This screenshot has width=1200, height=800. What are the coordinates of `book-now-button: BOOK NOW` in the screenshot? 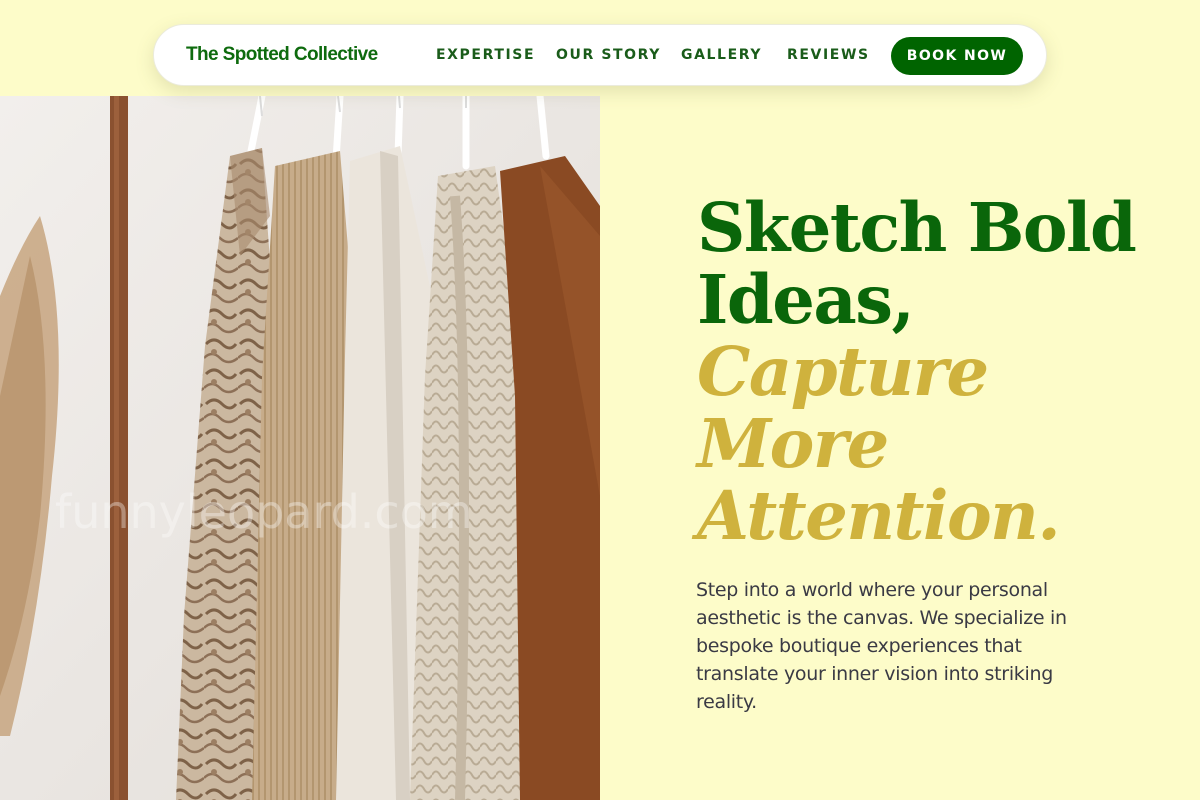 It's located at (957, 56).